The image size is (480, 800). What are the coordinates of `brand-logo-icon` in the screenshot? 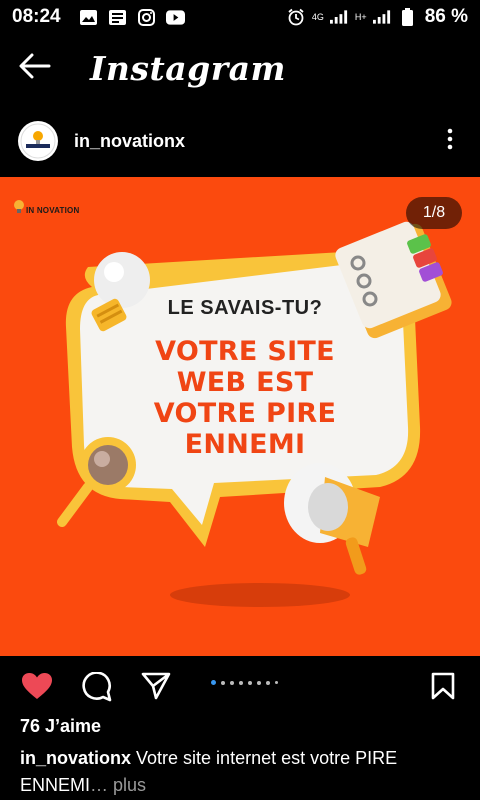 It's located at (38, 141).